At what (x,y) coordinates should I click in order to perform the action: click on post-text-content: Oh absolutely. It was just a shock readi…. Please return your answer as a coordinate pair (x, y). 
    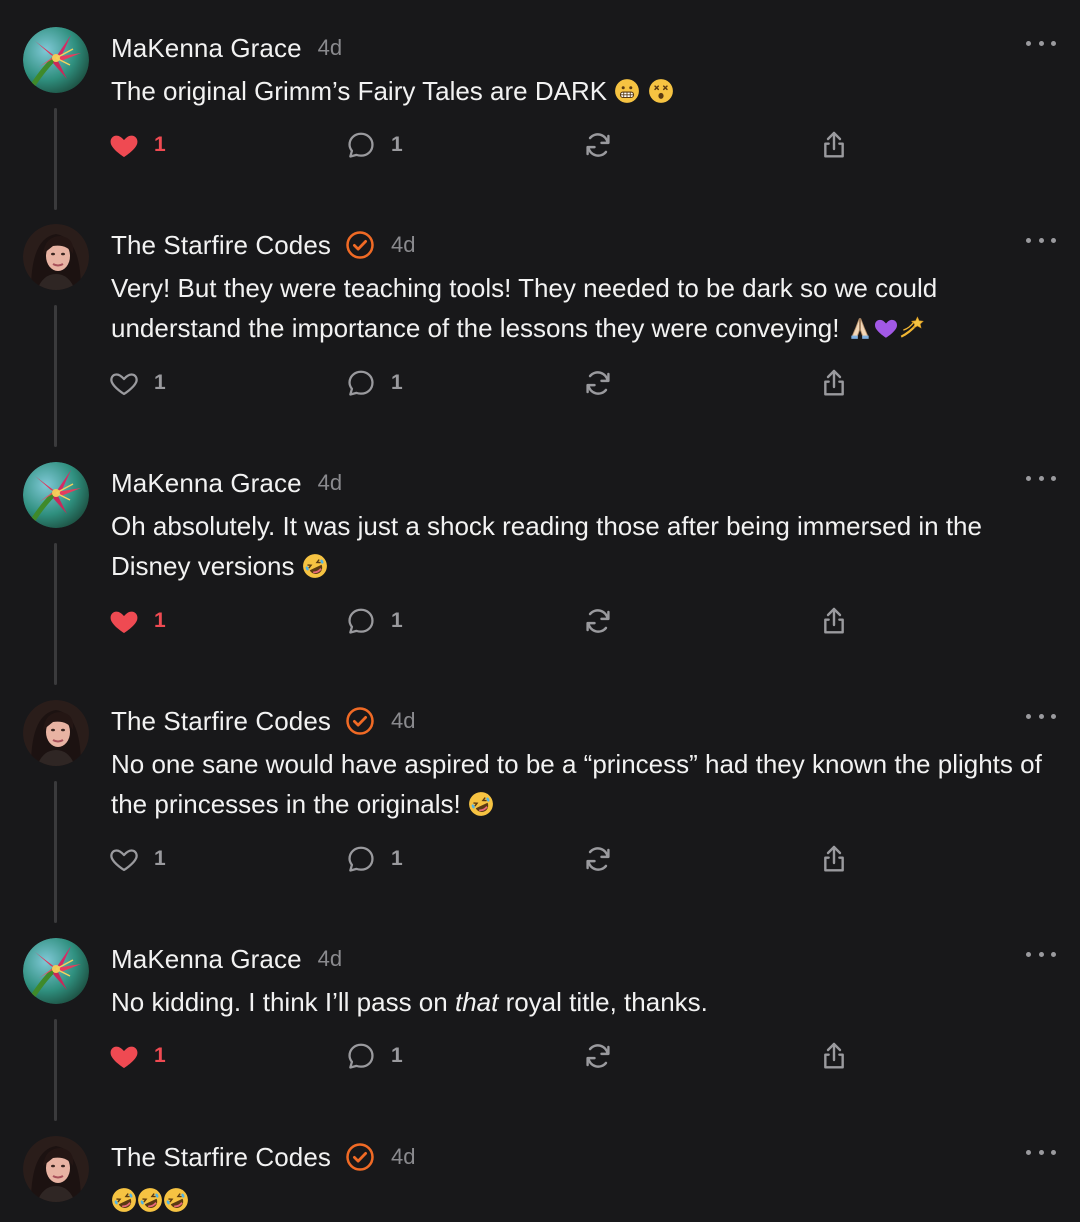
    Looking at the image, I should click on (546, 546).